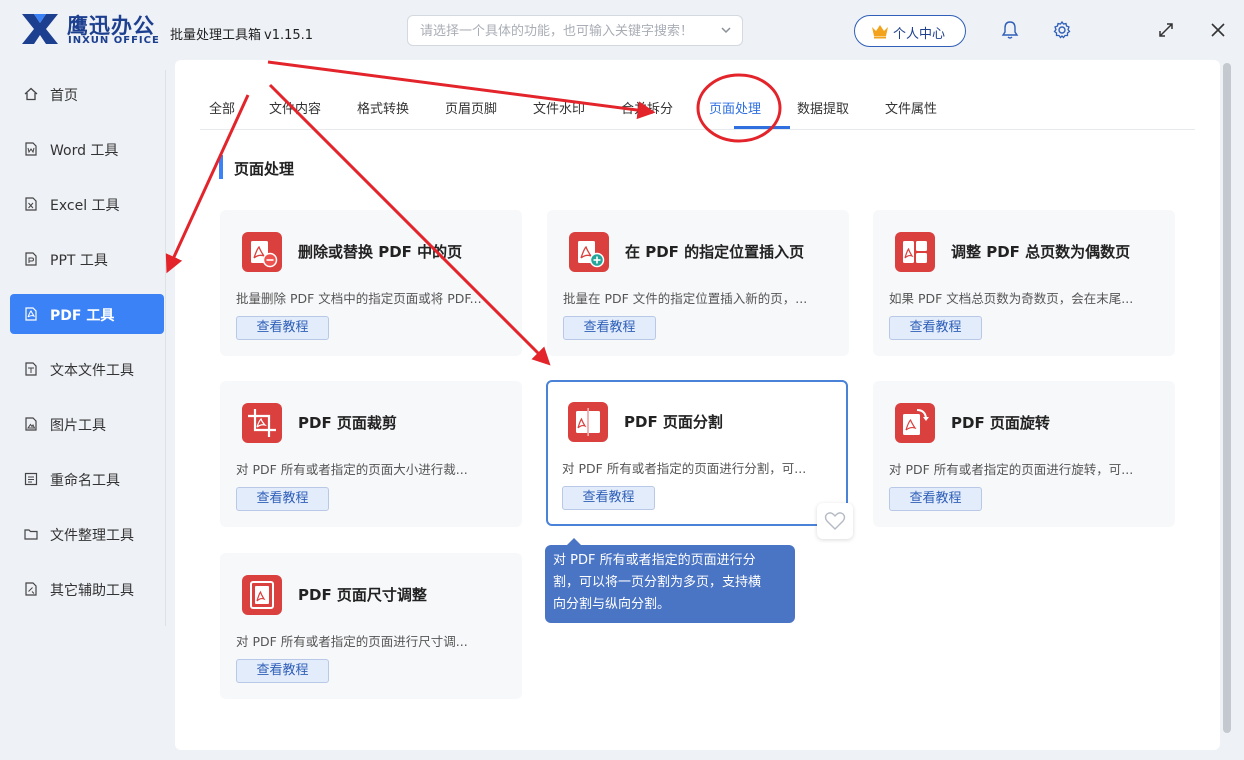  Describe the element at coordinates (1010, 30) in the screenshot. I see `bell-icon` at that location.